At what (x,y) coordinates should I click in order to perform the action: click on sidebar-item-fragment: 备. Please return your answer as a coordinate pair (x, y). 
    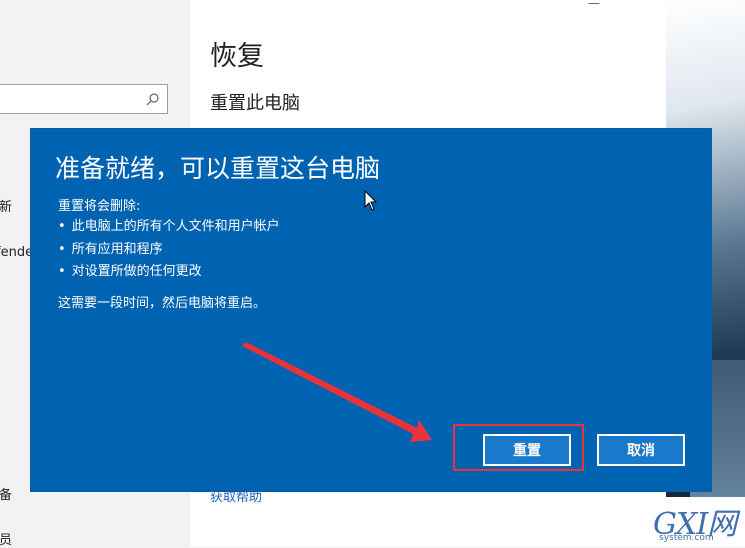
    Looking at the image, I should click on (6, 493).